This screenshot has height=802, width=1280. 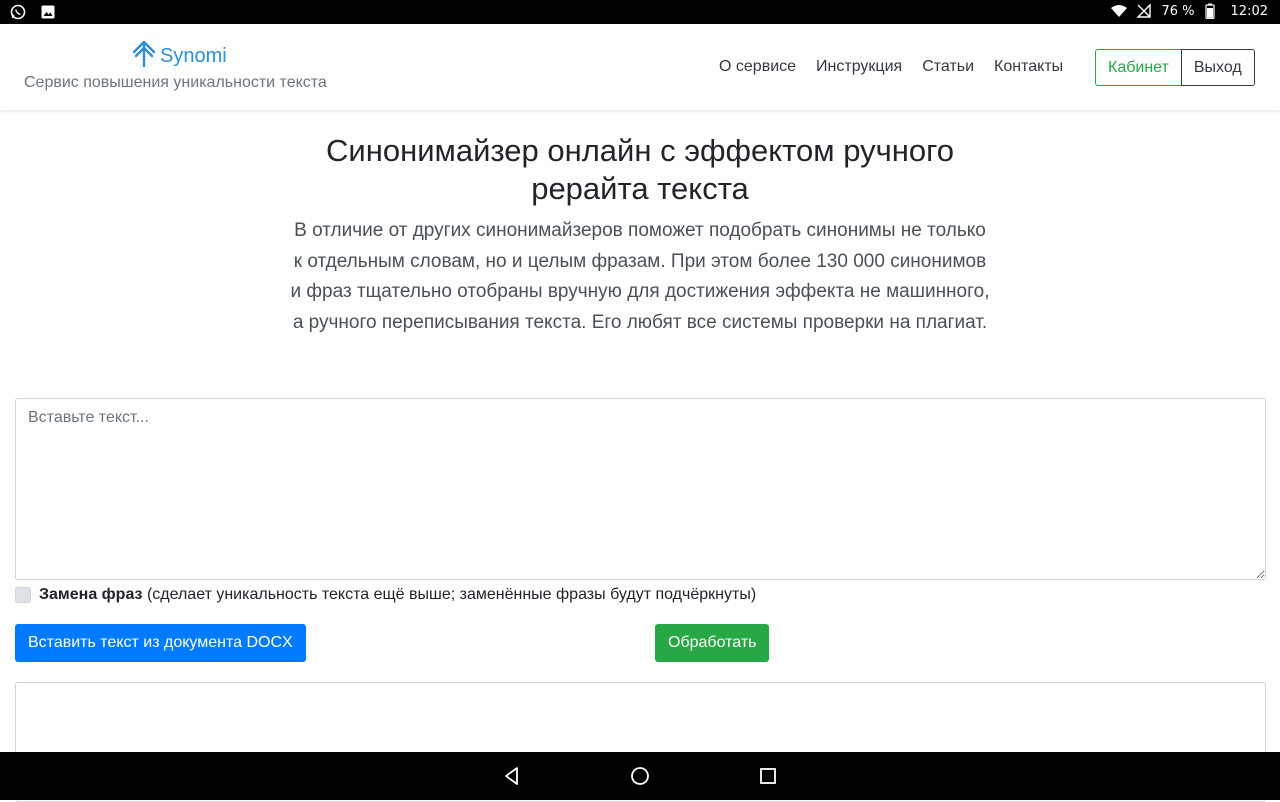 I want to click on tree-logo-icon, so click(x=144, y=56).